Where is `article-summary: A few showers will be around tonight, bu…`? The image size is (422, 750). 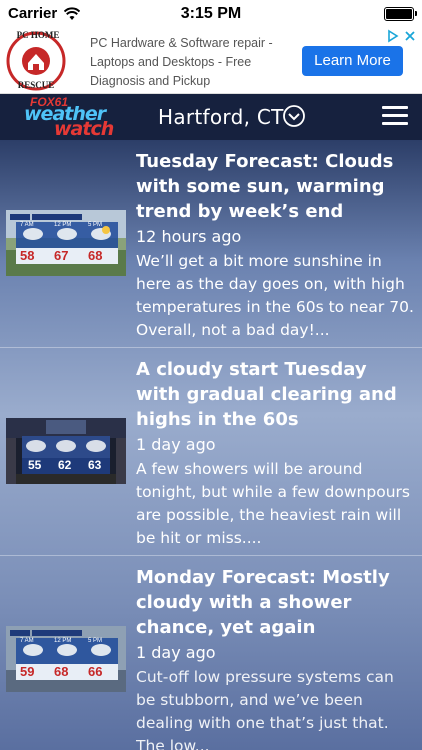
article-summary: A few showers will be around tonight, bu… is located at coordinates (273, 503).